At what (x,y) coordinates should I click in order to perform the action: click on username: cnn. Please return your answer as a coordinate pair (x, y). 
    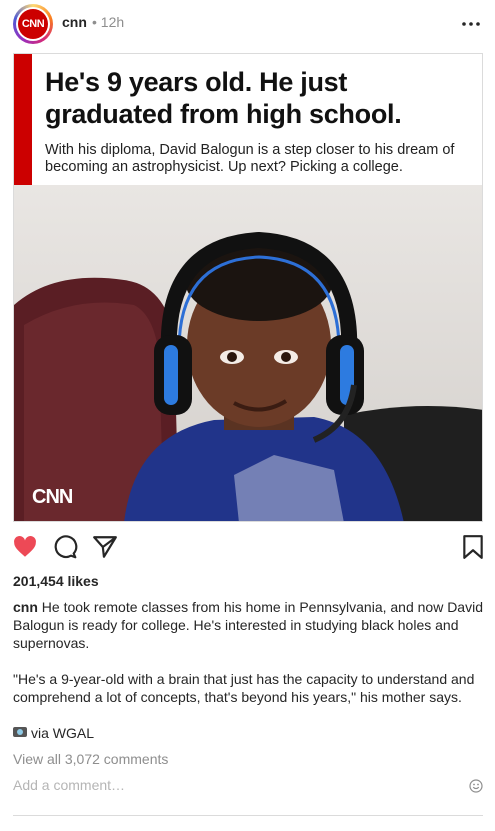
    Looking at the image, I should click on (74, 22).